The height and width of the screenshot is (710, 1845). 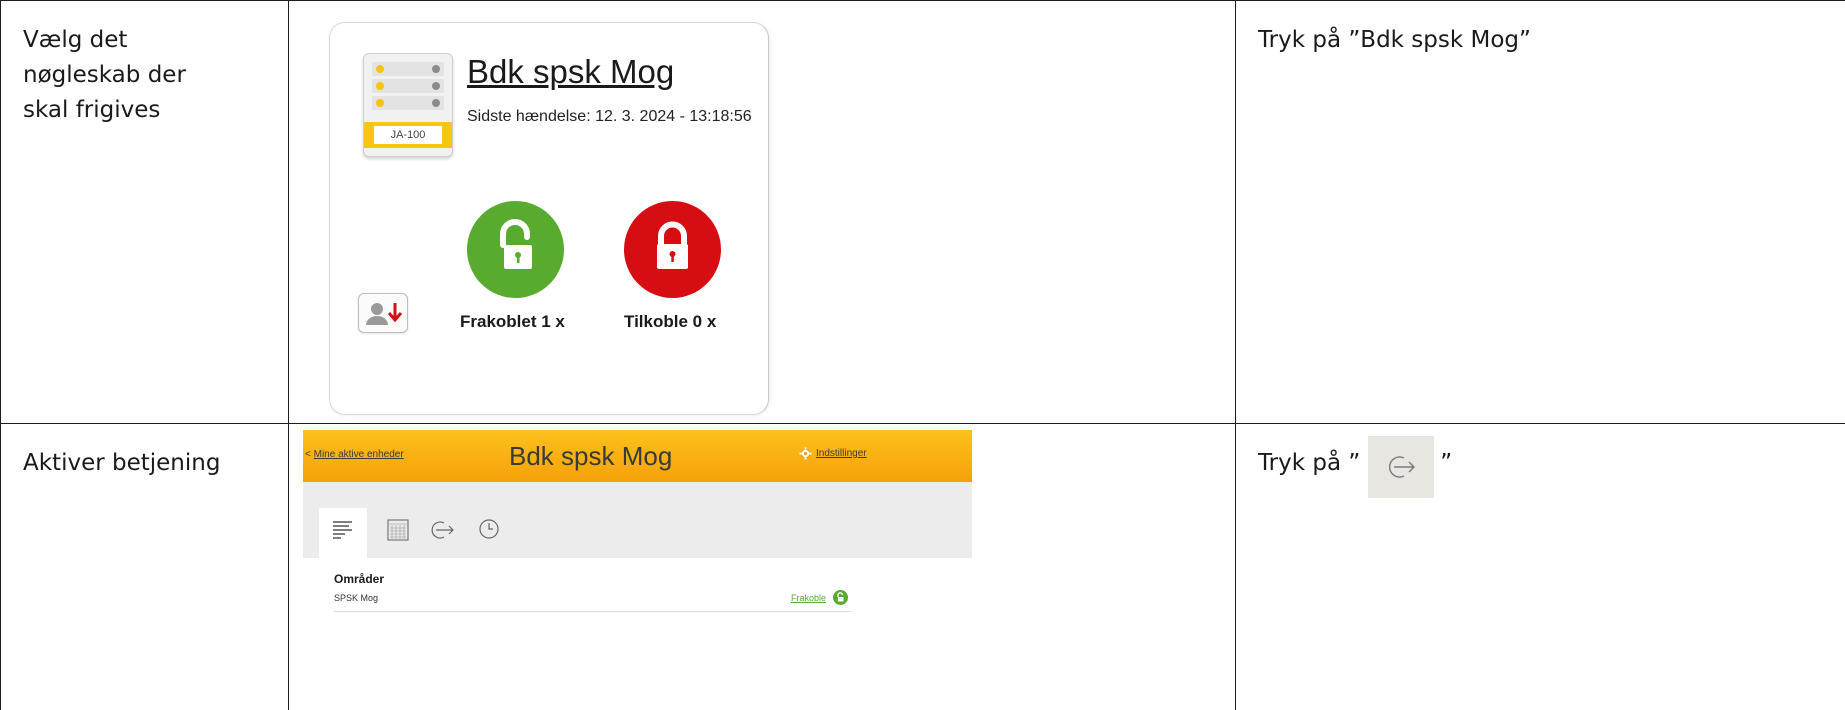 I want to click on unlock-icon, so click(x=516, y=244).